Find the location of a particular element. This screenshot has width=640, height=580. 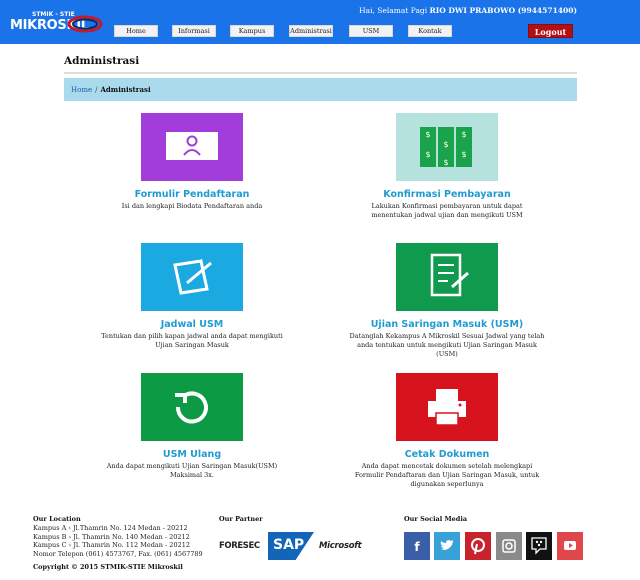

microsoft-logo: Microsoft is located at coordinates (340, 546).